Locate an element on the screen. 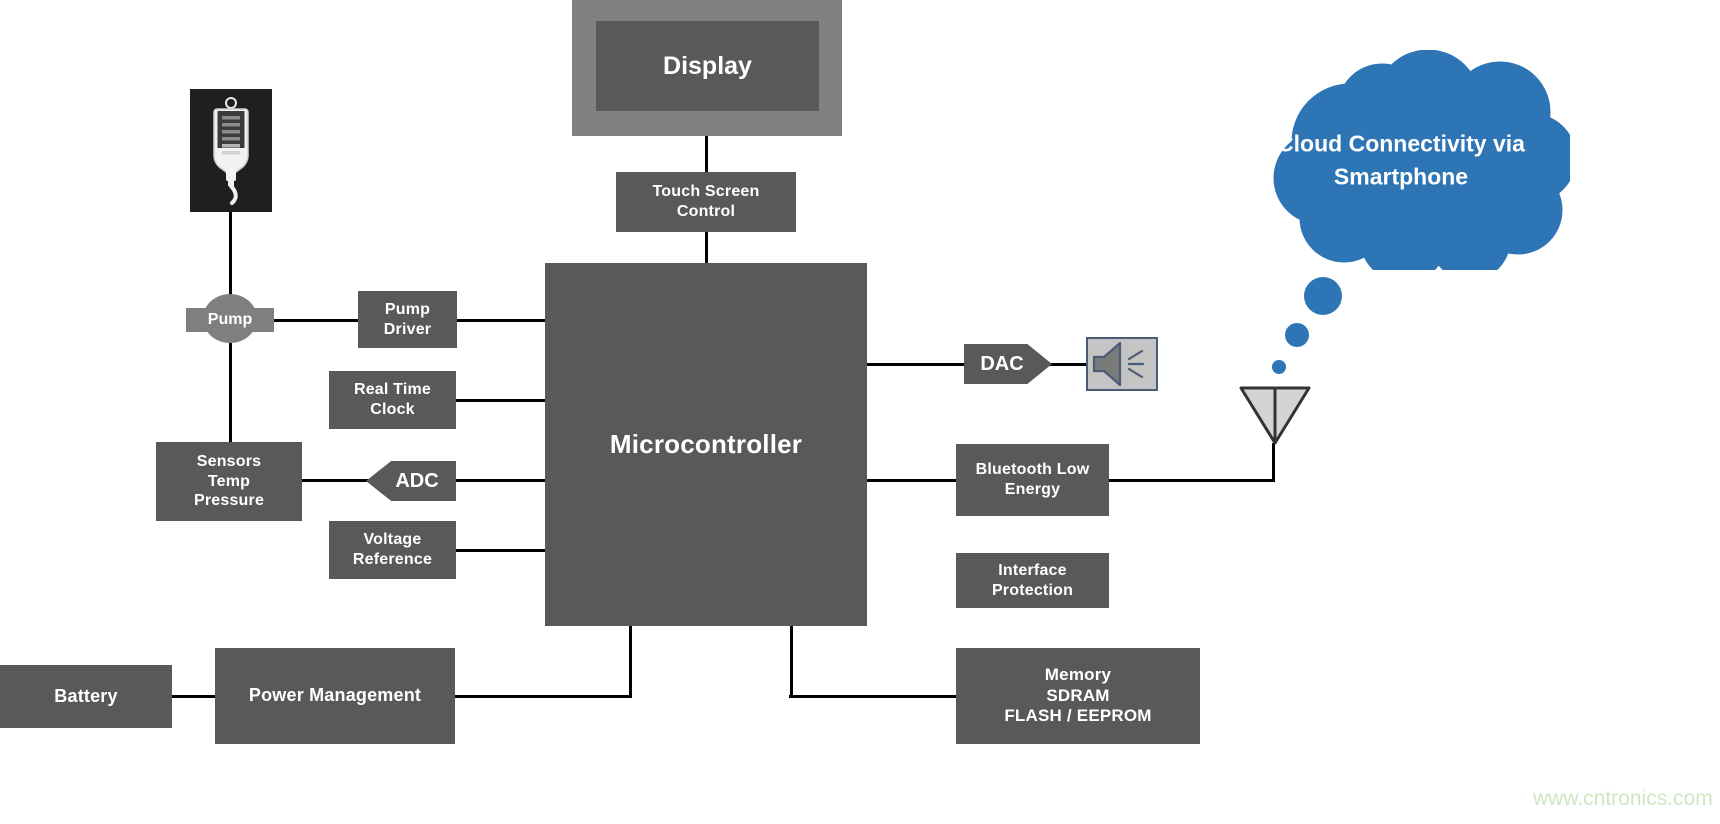 The image size is (1720, 824). speaker-icon is located at coordinates (1122, 364).